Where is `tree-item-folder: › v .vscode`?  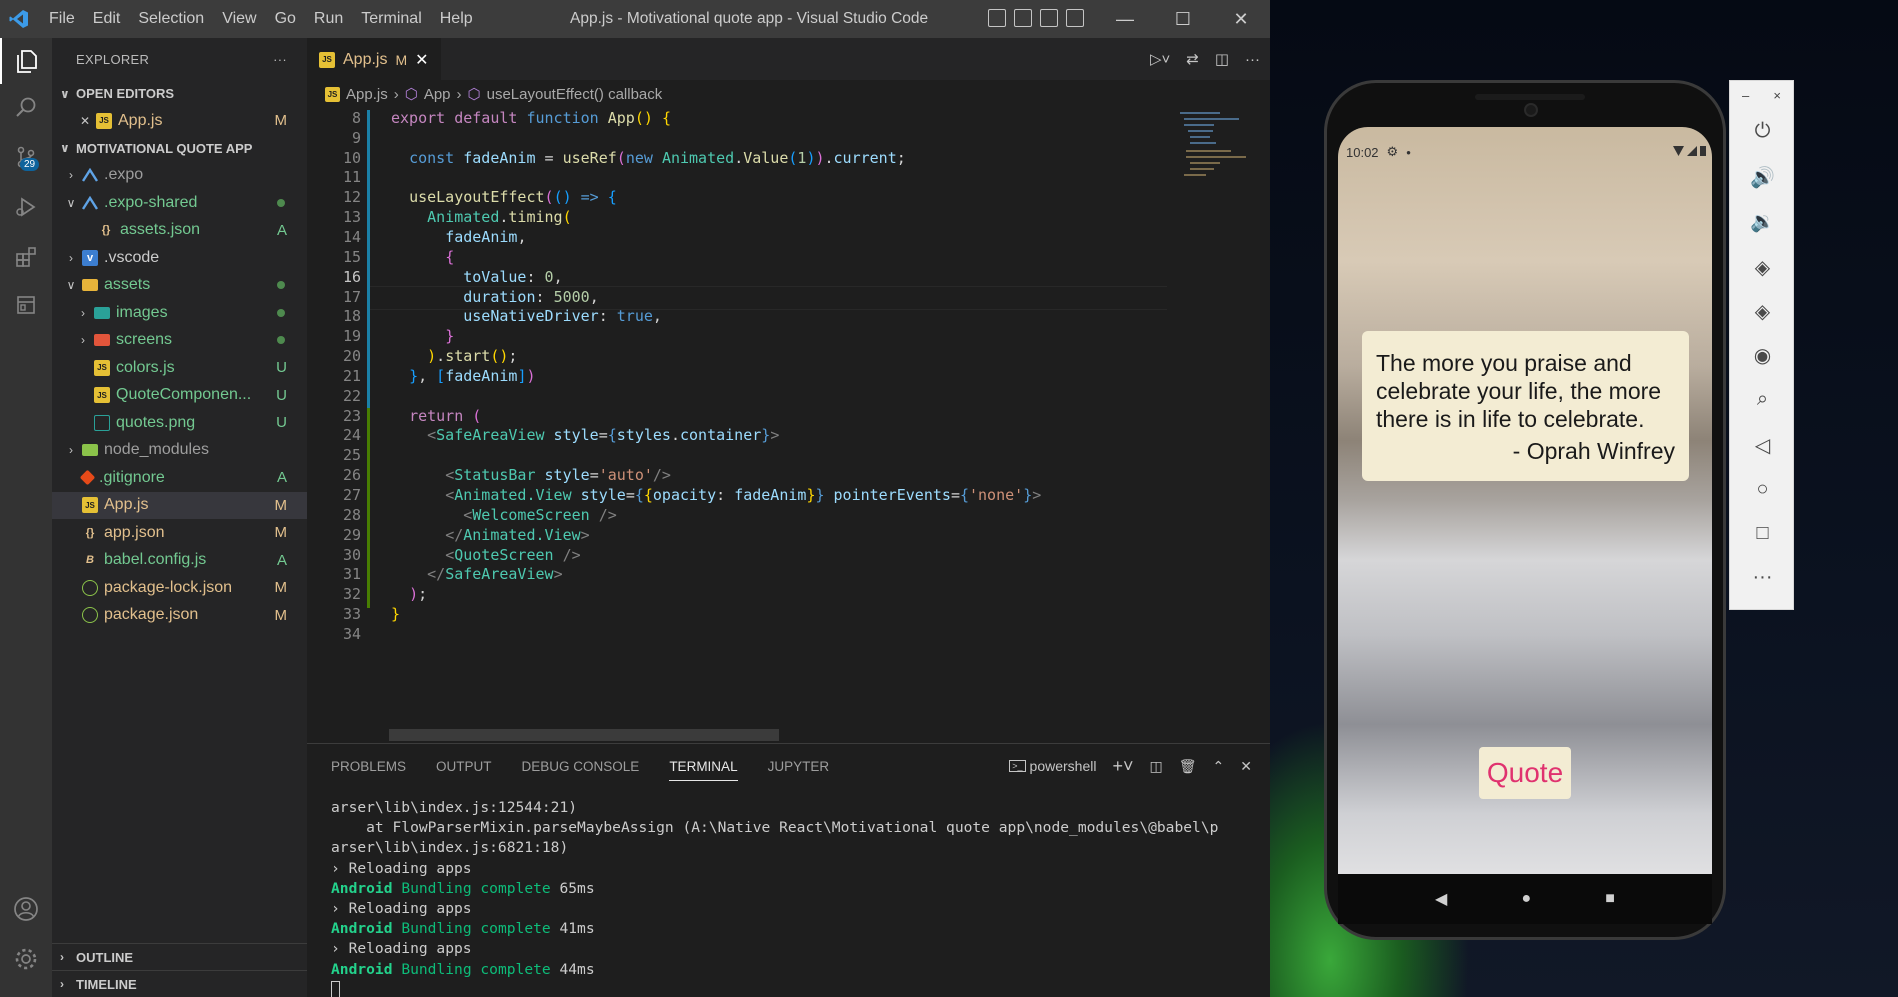 tree-item-folder: › v .vscode is located at coordinates (179, 258).